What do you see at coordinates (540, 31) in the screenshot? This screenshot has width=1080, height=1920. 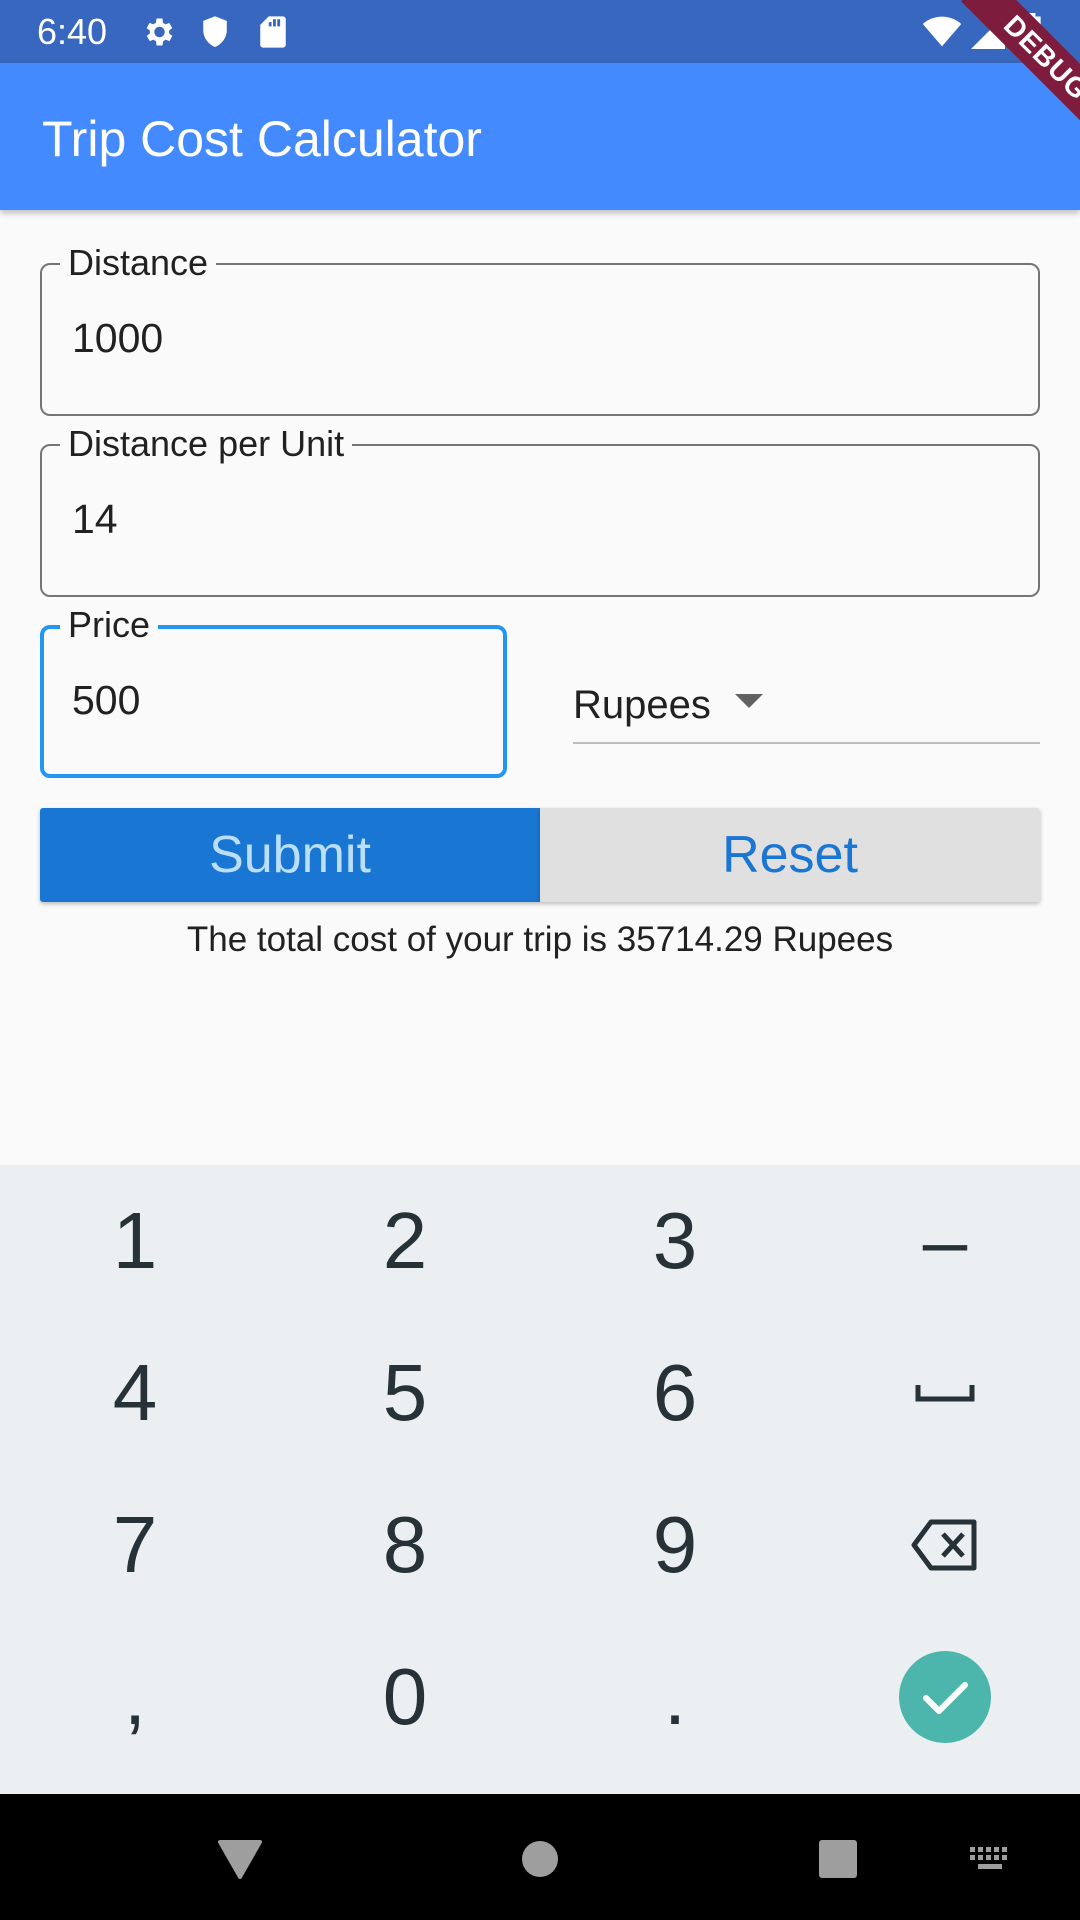 I see `status-bar: 6:40` at bounding box center [540, 31].